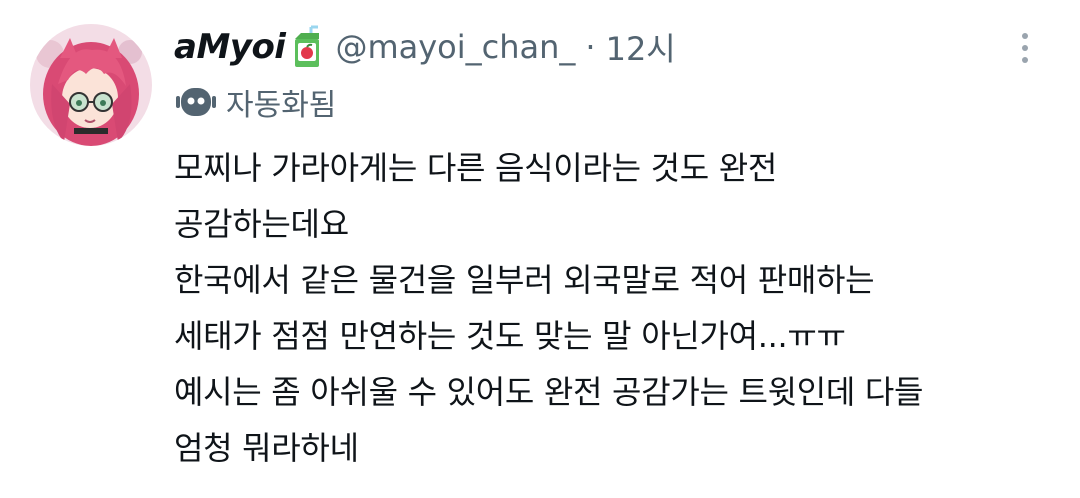 This screenshot has width=1080, height=498. What do you see at coordinates (476, 168) in the screenshot?
I see `tweet-line: 모찌나 가라아게는 다른 음식이라는 것도 완전` at bounding box center [476, 168].